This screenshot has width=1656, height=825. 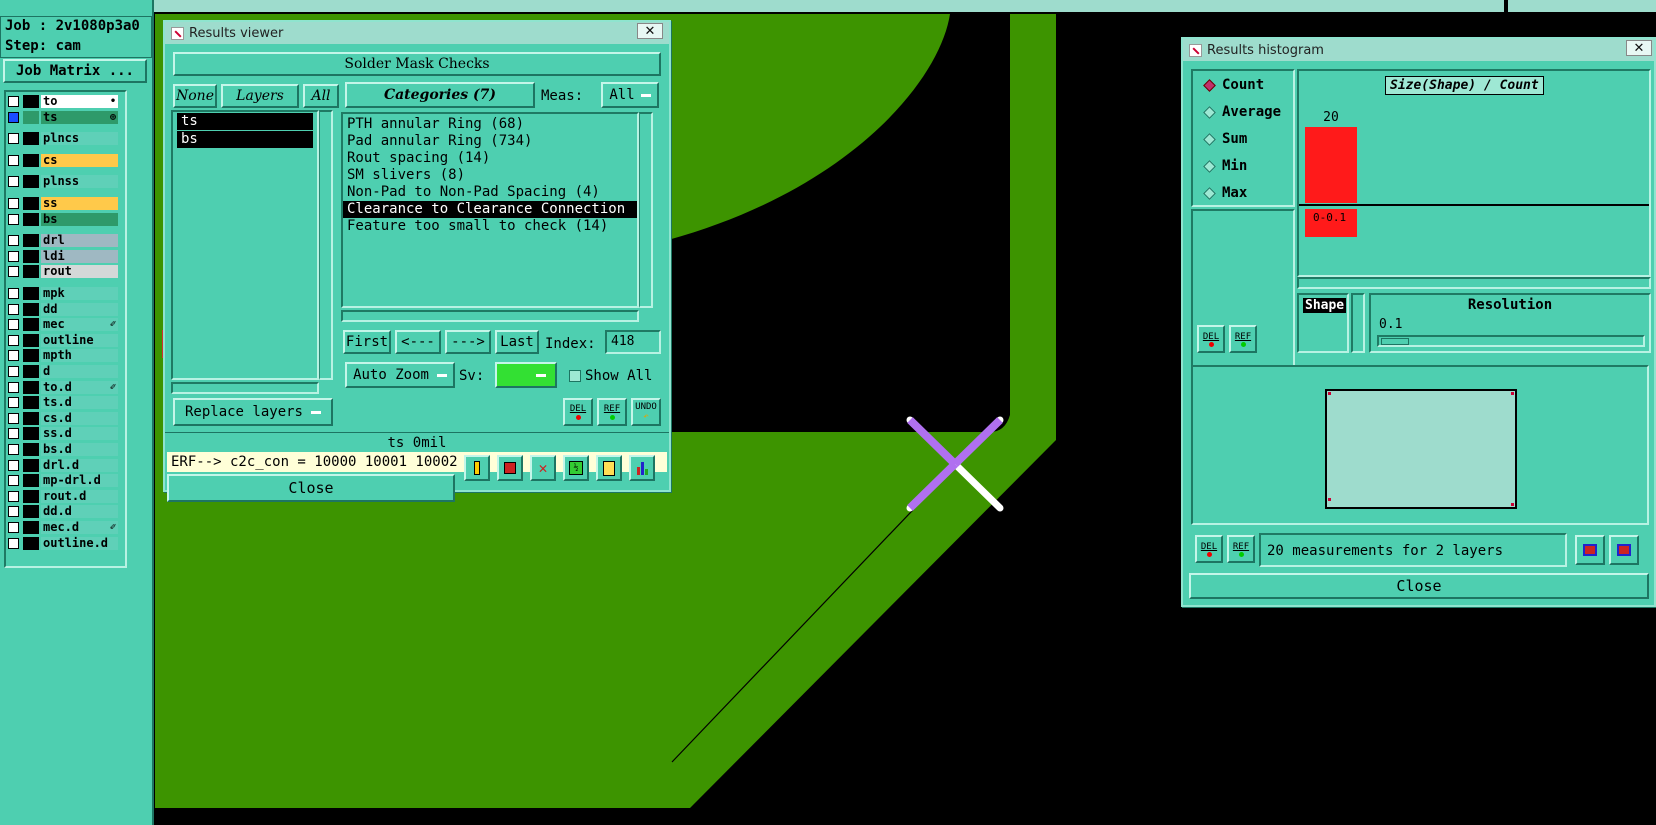 What do you see at coordinates (1209, 549) in the screenshot?
I see `hist-del-button-2: DEL` at bounding box center [1209, 549].